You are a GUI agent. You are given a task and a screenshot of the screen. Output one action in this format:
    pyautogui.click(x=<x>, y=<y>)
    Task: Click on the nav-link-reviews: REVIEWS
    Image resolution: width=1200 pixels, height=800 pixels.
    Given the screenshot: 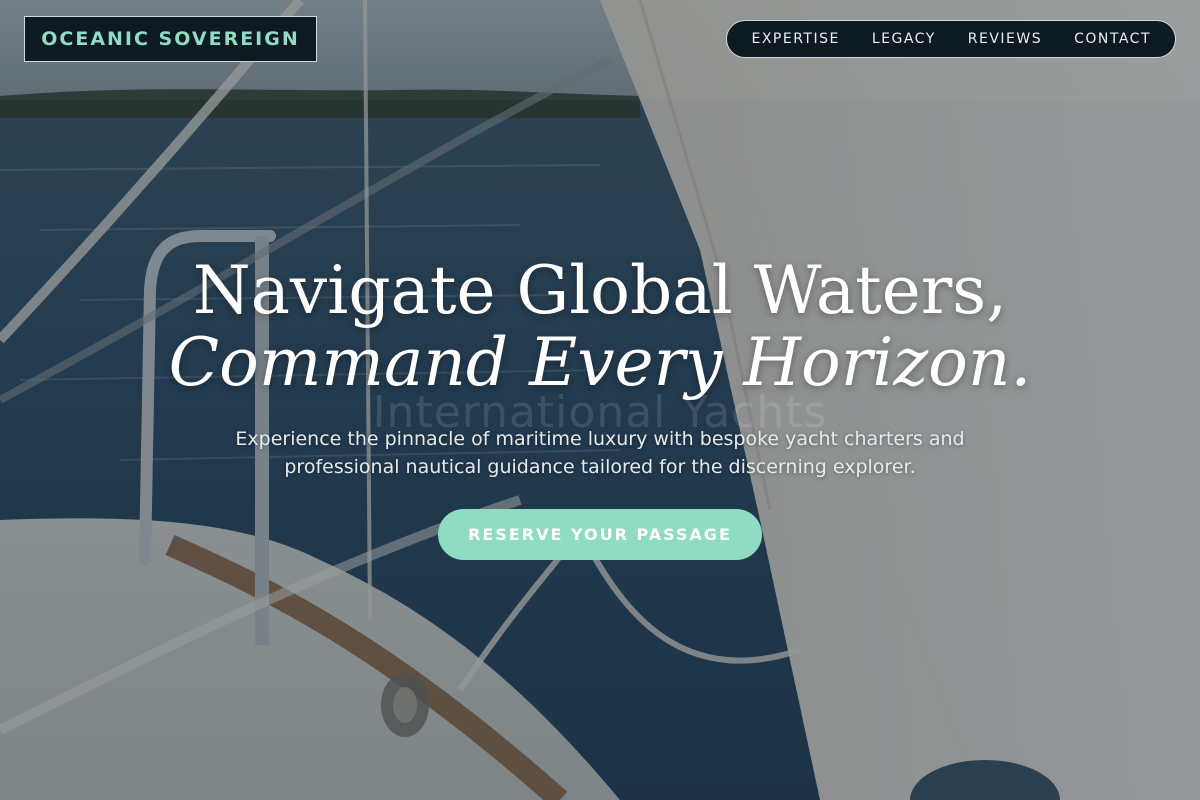 What is the action you would take?
    pyautogui.click(x=1005, y=39)
    